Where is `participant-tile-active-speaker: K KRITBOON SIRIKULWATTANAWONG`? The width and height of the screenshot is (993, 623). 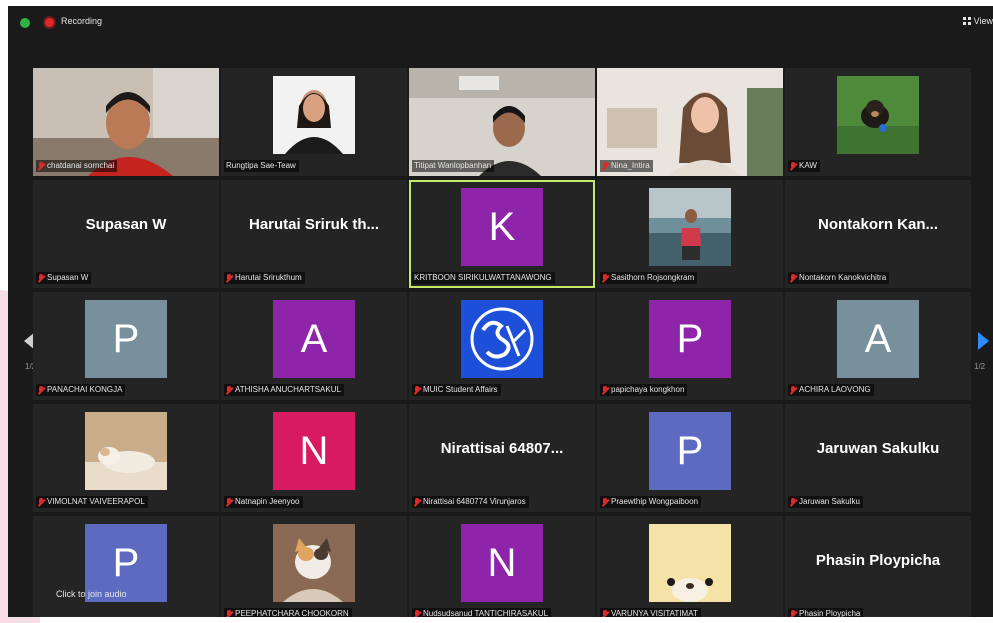 participant-tile-active-speaker: K KRITBOON SIRIKULWATTANAWONG is located at coordinates (502, 234).